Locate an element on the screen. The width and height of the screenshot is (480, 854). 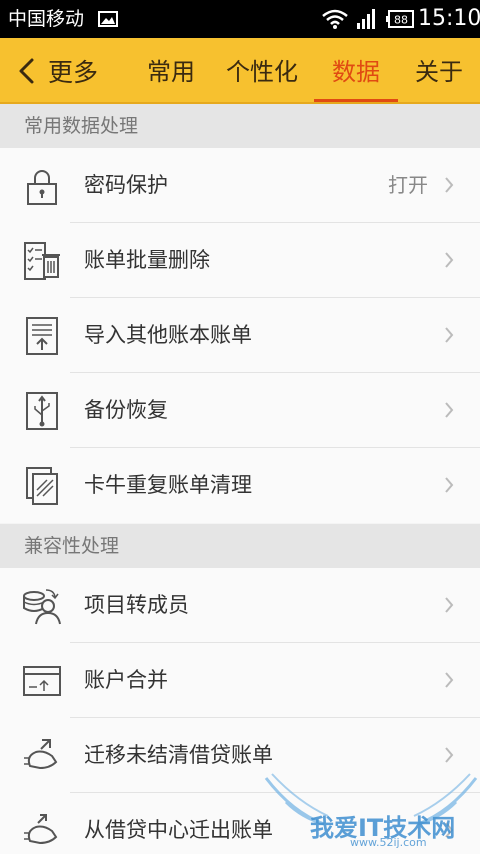
lock-icon is located at coordinates (42, 187).